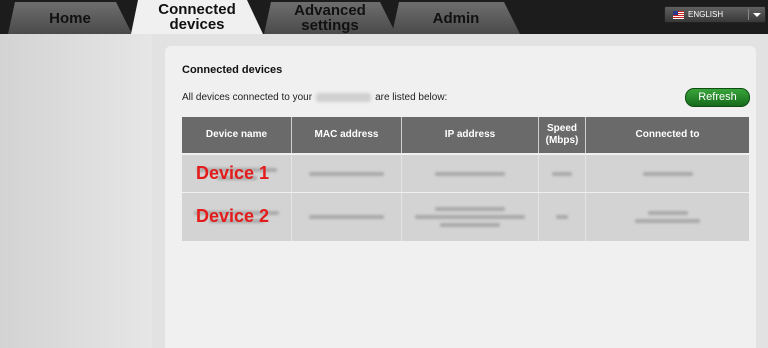 This screenshot has width=768, height=348. I want to click on column-header-device-name: Device name, so click(237, 135).